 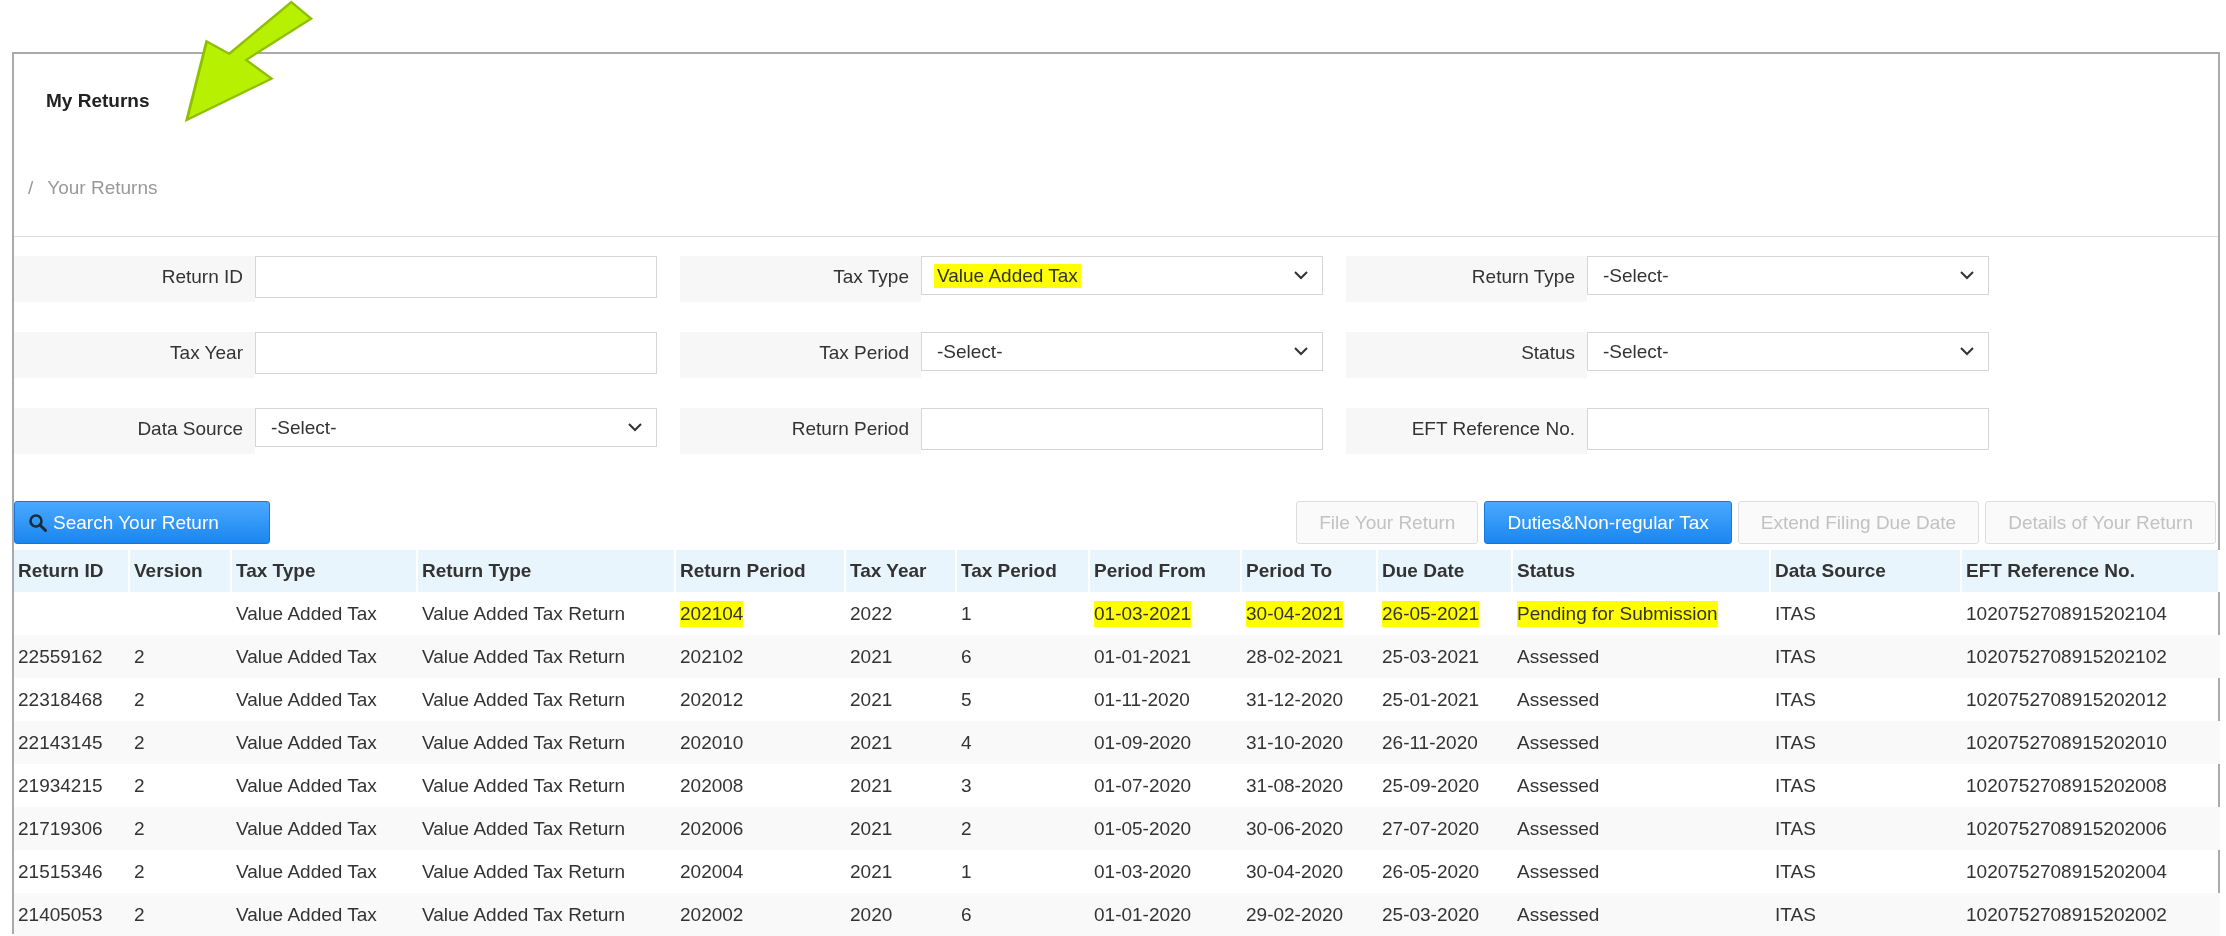 I want to click on column-header: Return Type, so click(x=547, y=571).